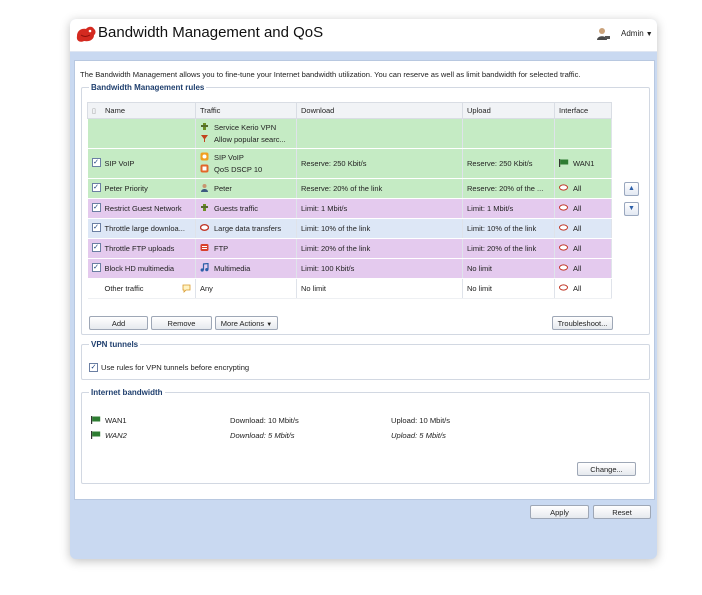  What do you see at coordinates (631, 189) in the screenshot?
I see `move-up-button: ▲` at bounding box center [631, 189].